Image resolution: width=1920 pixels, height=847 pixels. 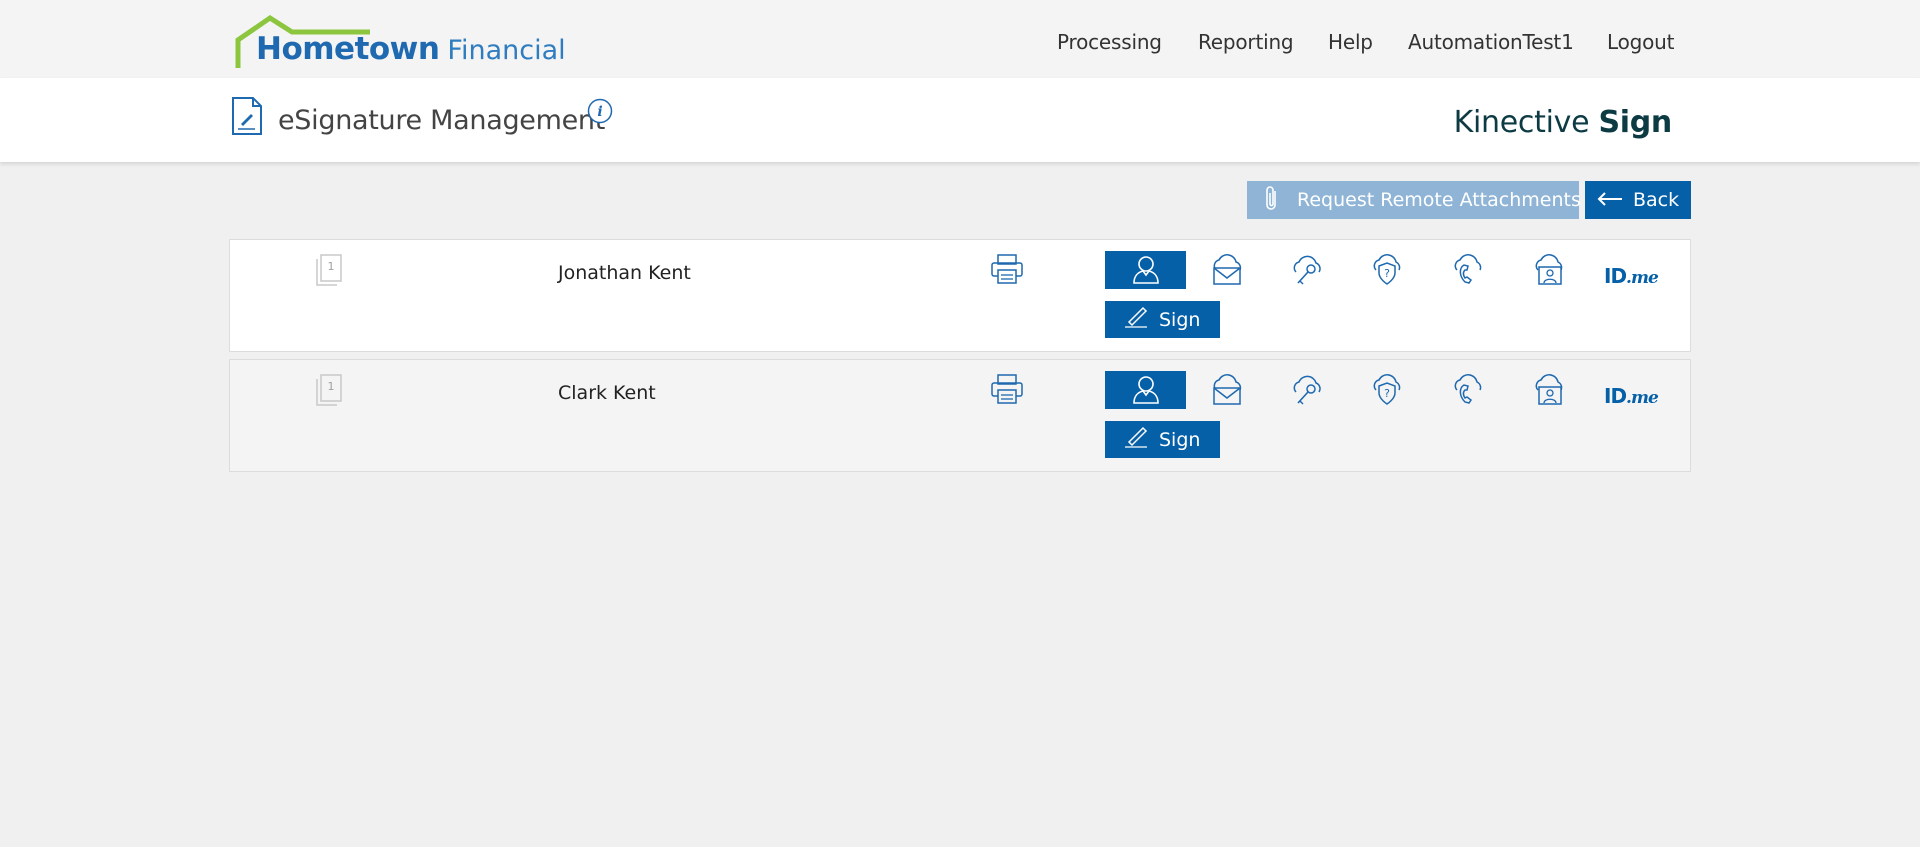 What do you see at coordinates (348, 49) in the screenshot?
I see `logo-brand-bold: Hometown` at bounding box center [348, 49].